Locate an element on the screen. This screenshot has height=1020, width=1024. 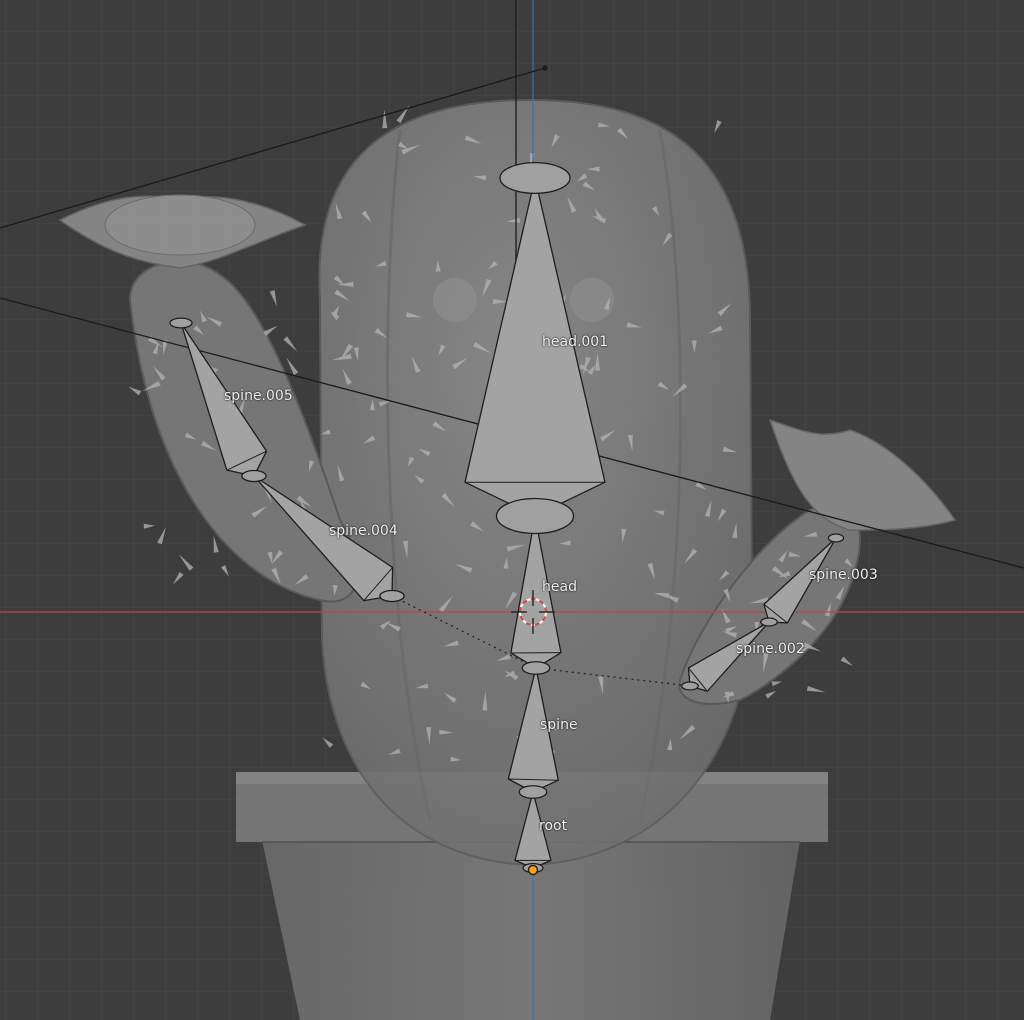
origin-dot-icon is located at coordinates (533, 870).